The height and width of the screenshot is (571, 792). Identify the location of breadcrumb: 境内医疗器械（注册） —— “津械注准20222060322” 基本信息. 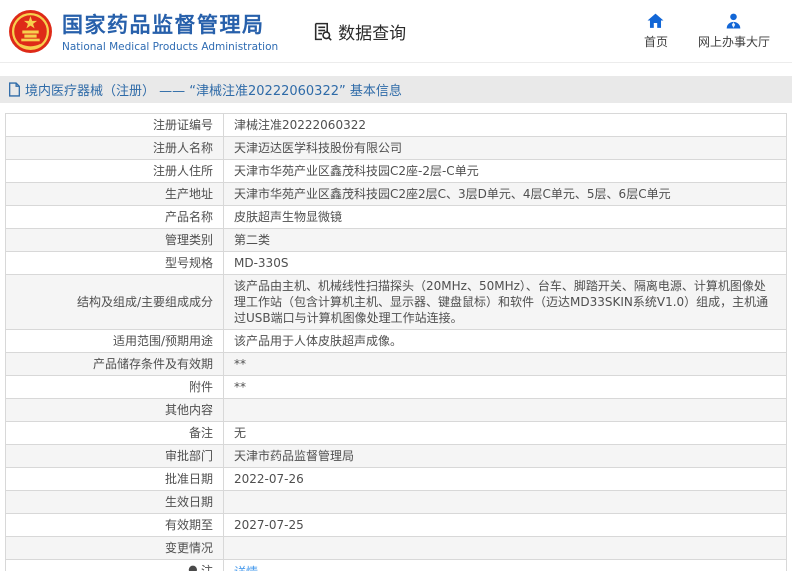
(396, 89).